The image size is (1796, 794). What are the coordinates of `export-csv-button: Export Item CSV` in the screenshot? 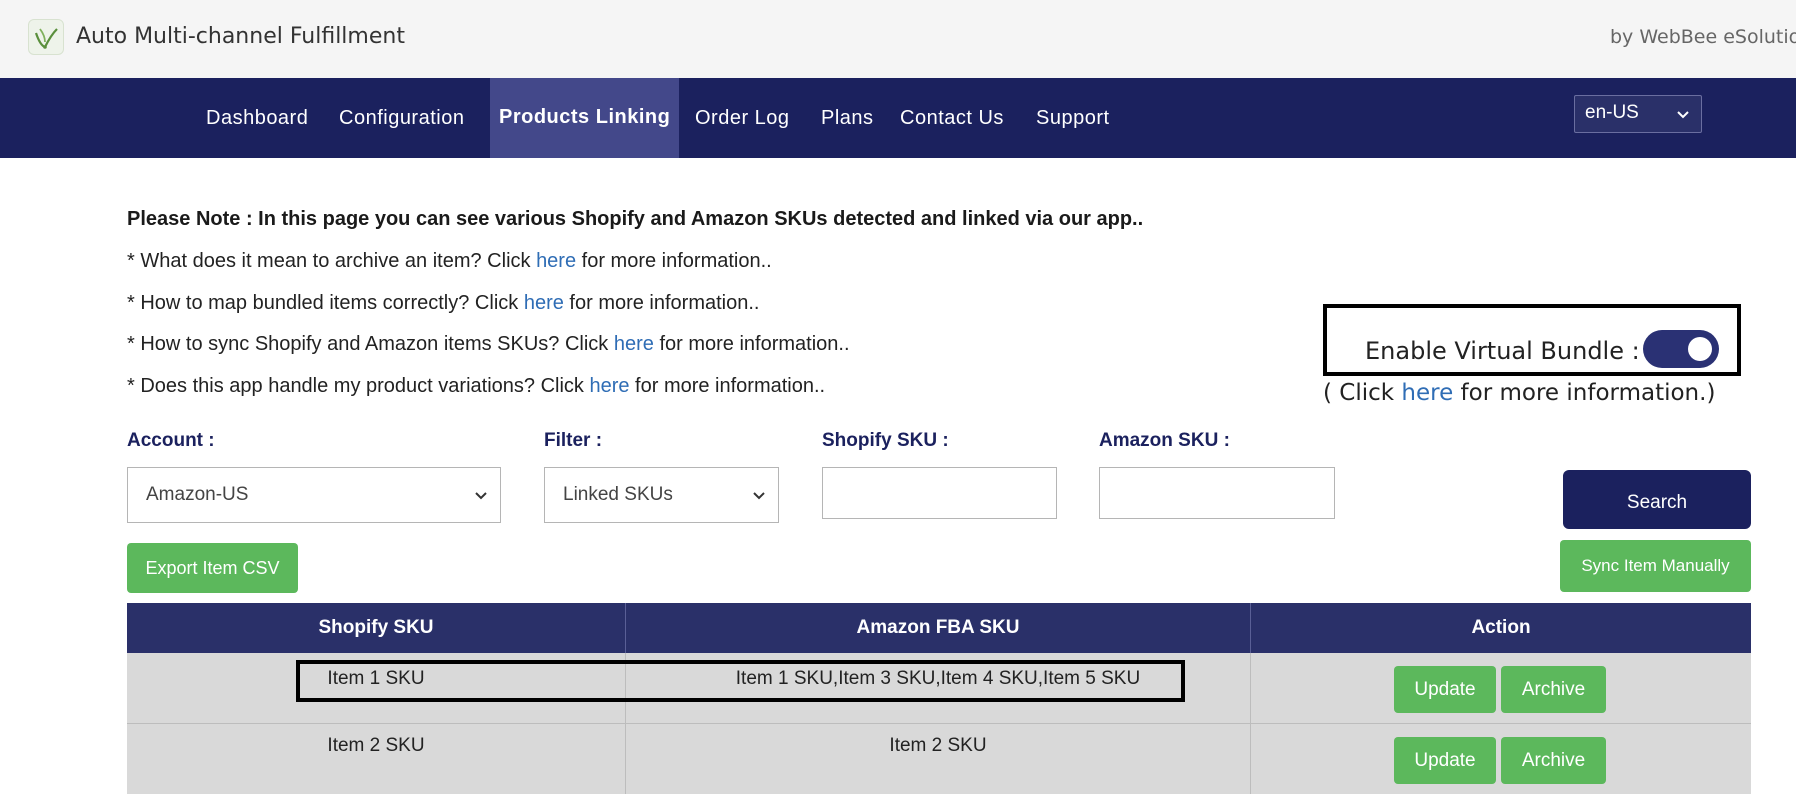 It's located at (212, 568).